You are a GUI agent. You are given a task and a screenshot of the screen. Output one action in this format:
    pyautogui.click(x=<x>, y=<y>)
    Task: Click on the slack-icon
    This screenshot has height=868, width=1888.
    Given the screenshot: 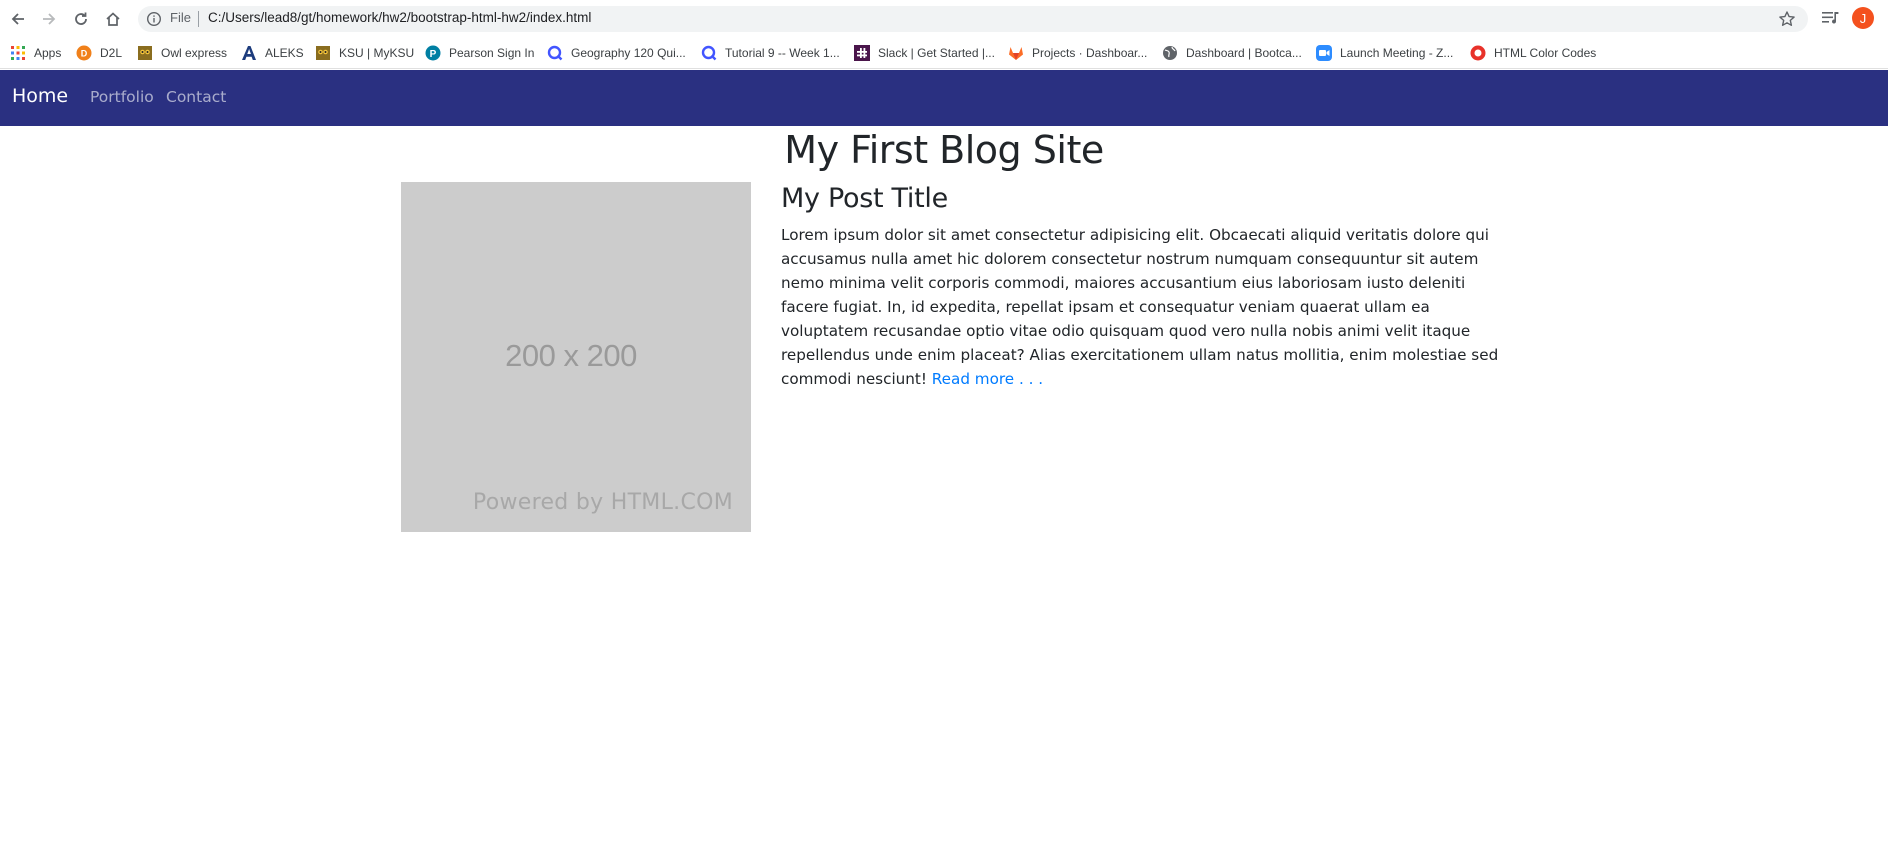 What is the action you would take?
    pyautogui.click(x=862, y=53)
    